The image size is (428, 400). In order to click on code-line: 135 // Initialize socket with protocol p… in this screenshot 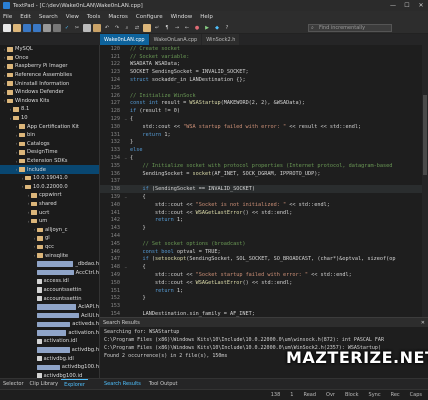, I will do `click(264, 166)`.